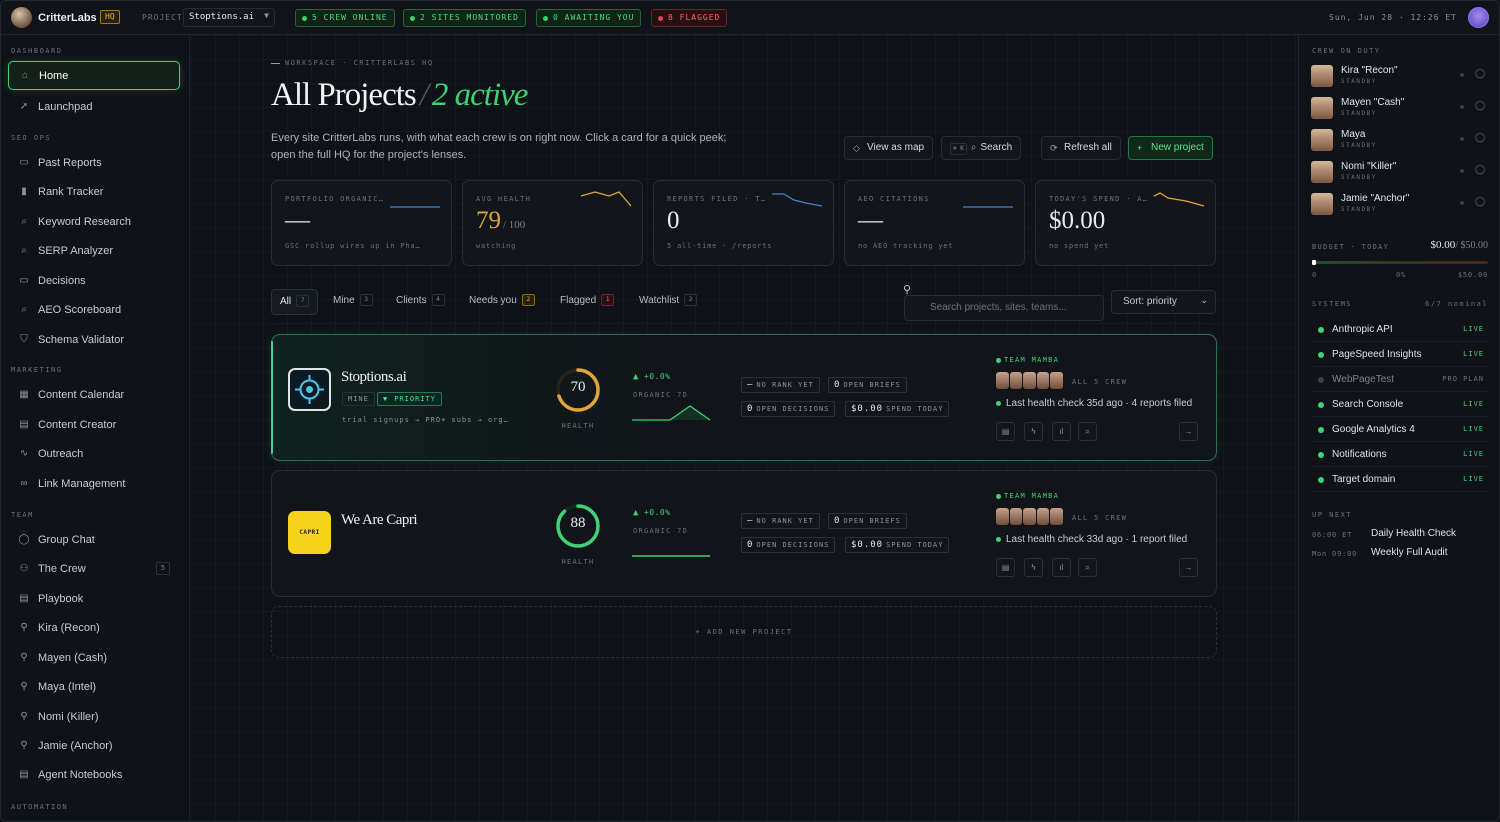 This screenshot has height=822, width=1500. Describe the element at coordinates (1401, 78) in the screenshot. I see `crew-row: Kira "Recon" STANDBY ◯` at that location.